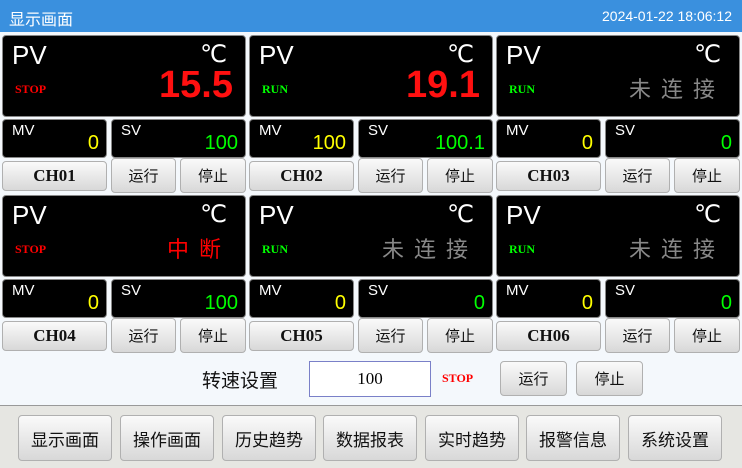  What do you see at coordinates (54, 176) in the screenshot?
I see `channel-button: CH01` at bounding box center [54, 176].